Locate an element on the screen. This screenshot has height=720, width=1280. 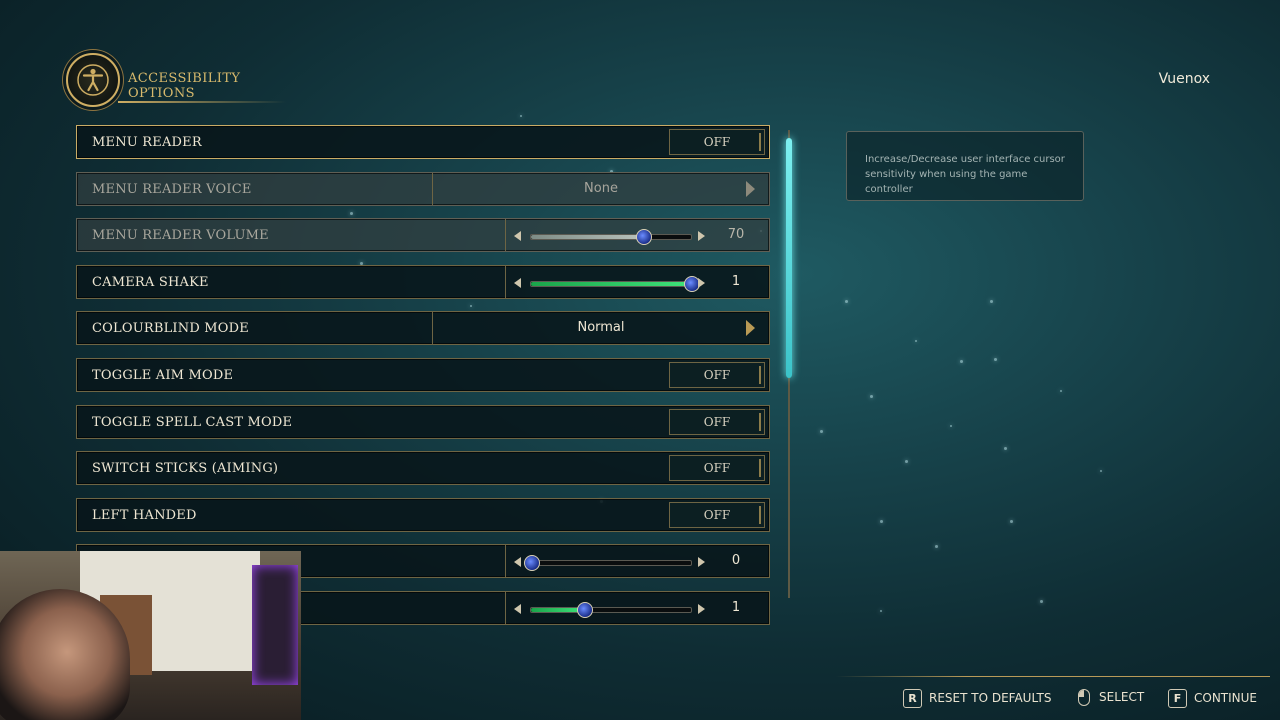
mouse-icon is located at coordinates (1084, 697).